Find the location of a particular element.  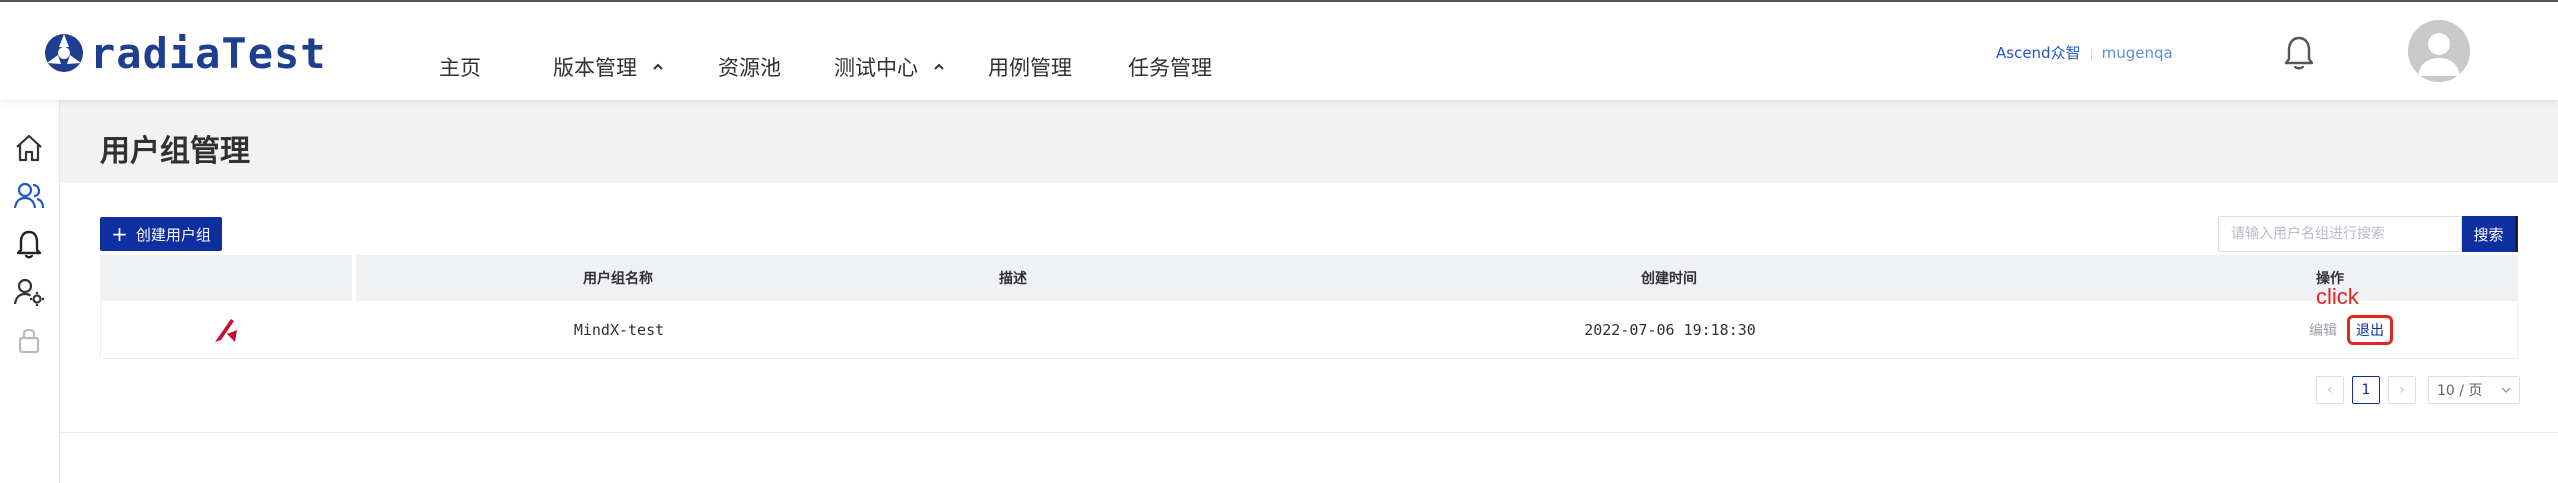

nav-task-management: 任务管理 is located at coordinates (1170, 67).